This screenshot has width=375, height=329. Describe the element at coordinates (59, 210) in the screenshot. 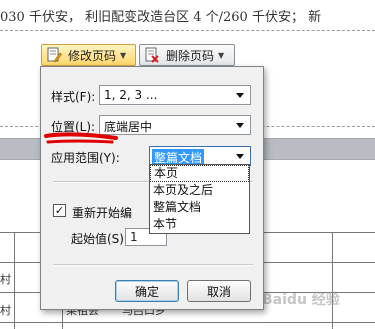

I see `restart-numbering-checkbox: ✓` at that location.